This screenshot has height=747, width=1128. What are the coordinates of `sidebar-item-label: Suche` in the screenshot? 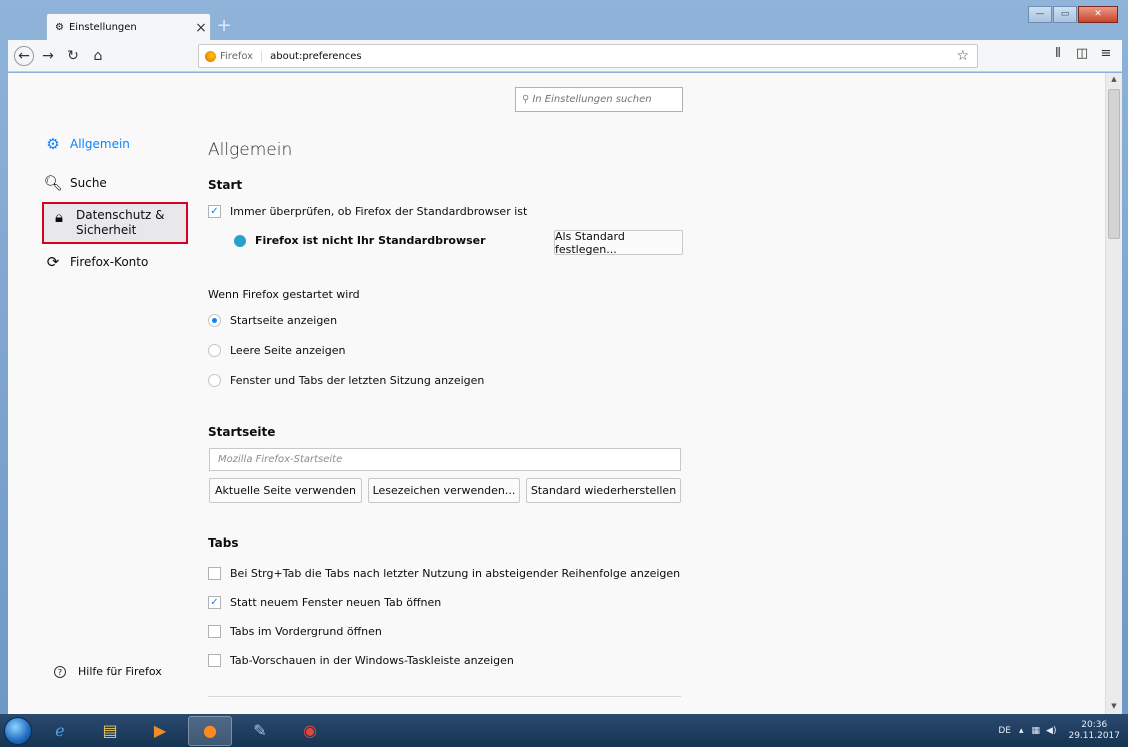 It's located at (88, 183).